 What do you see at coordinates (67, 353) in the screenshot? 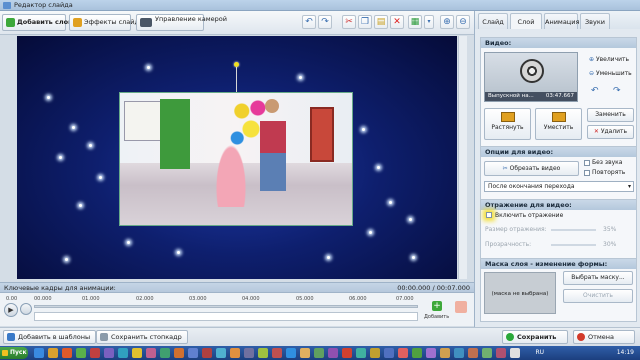
I see `media-icon` at bounding box center [67, 353].